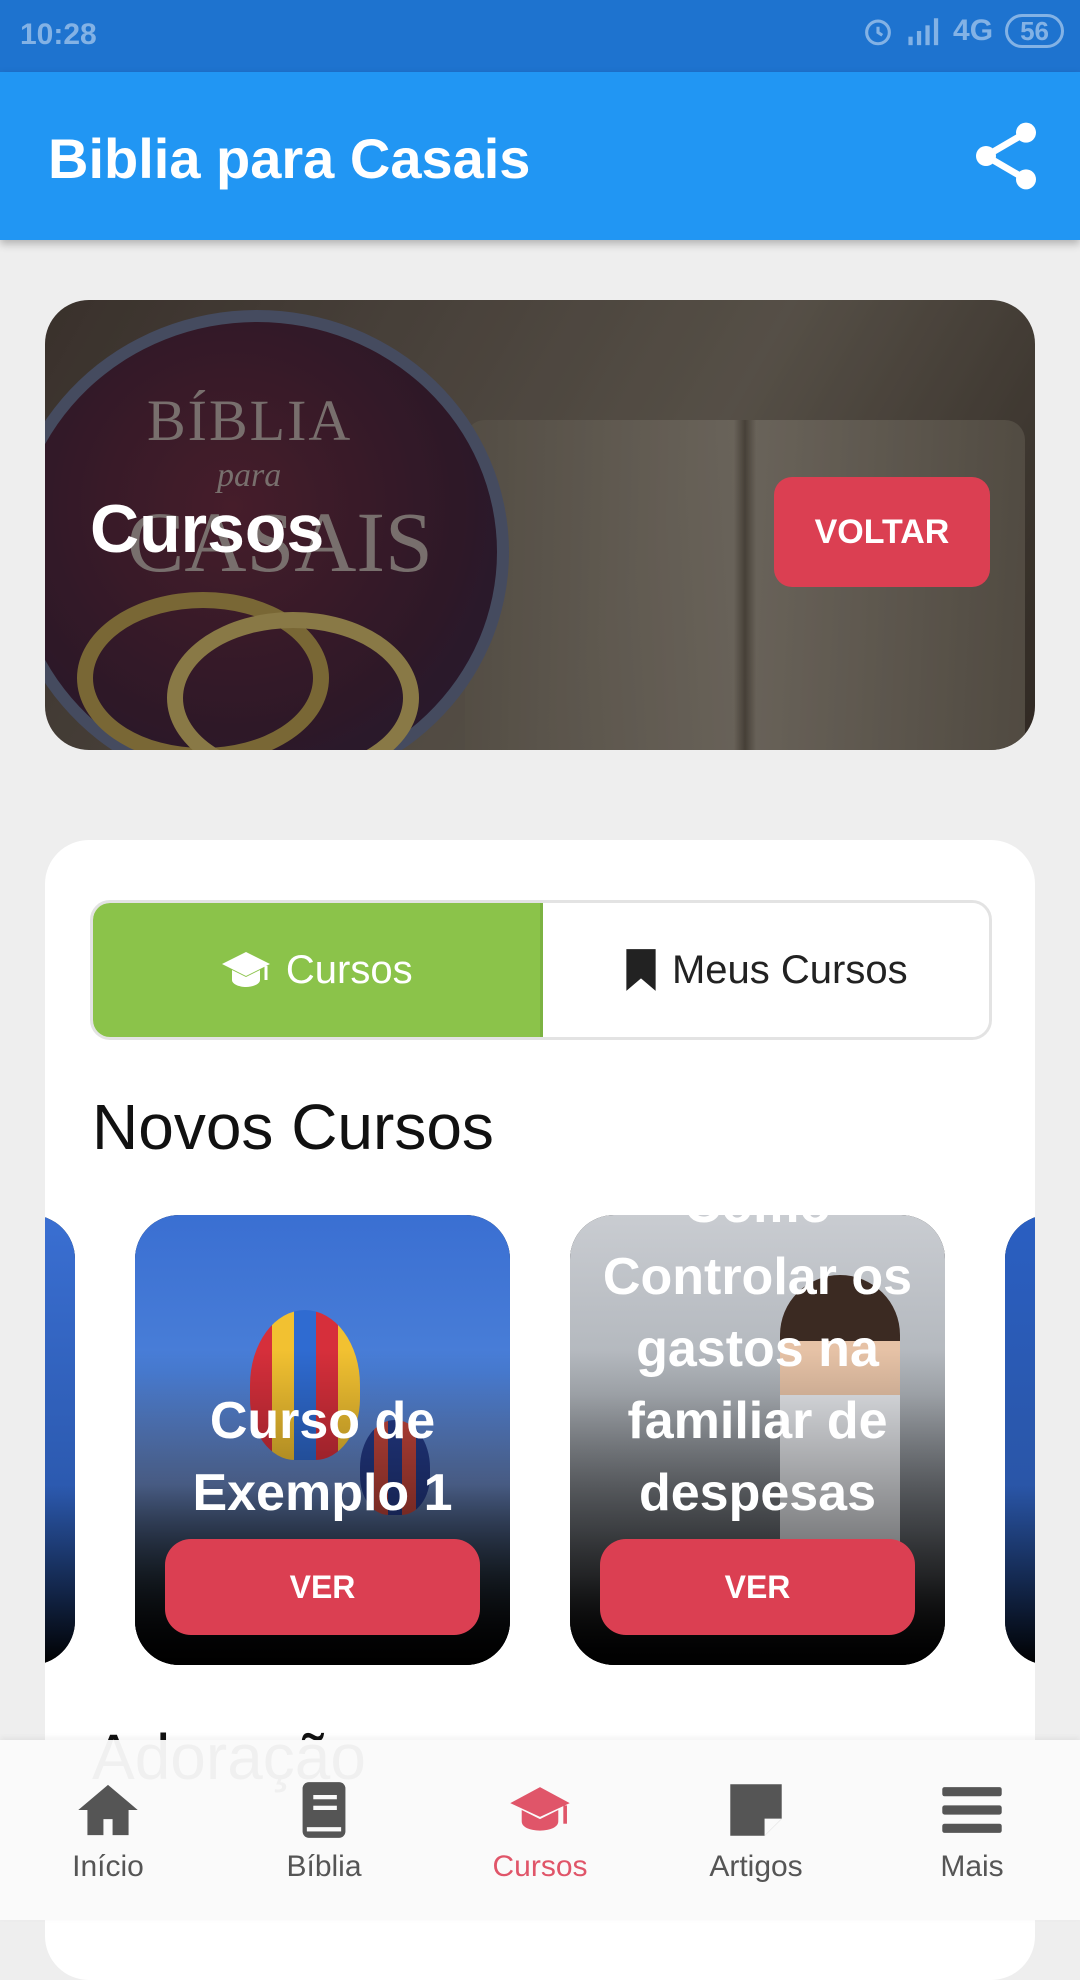 This screenshot has width=1080, height=1980. Describe the element at coordinates (540, 1866) in the screenshot. I see `nav-label: Cursos` at that location.